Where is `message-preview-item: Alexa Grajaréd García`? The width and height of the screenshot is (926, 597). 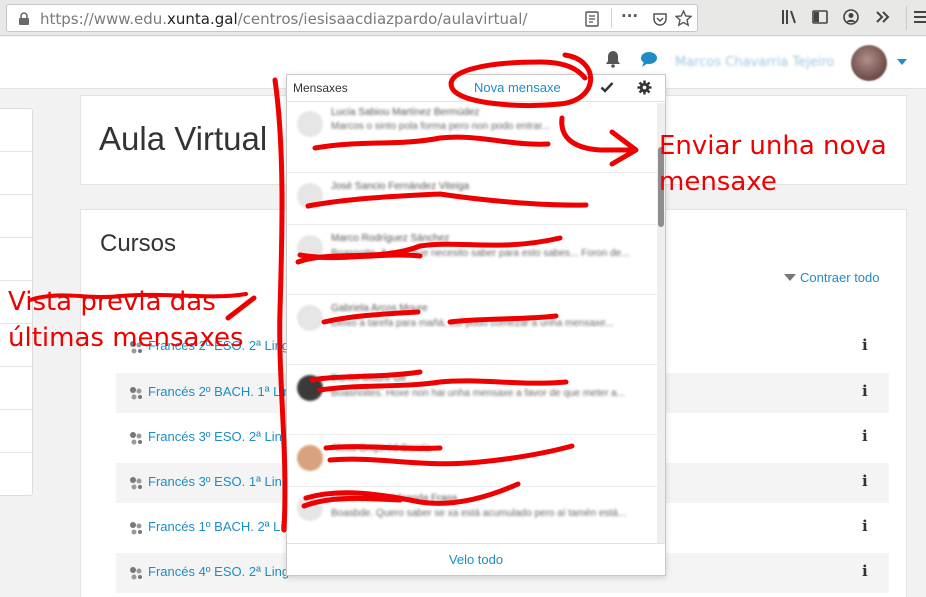 message-preview-item: Alexa Grajaréd García is located at coordinates (472, 461).